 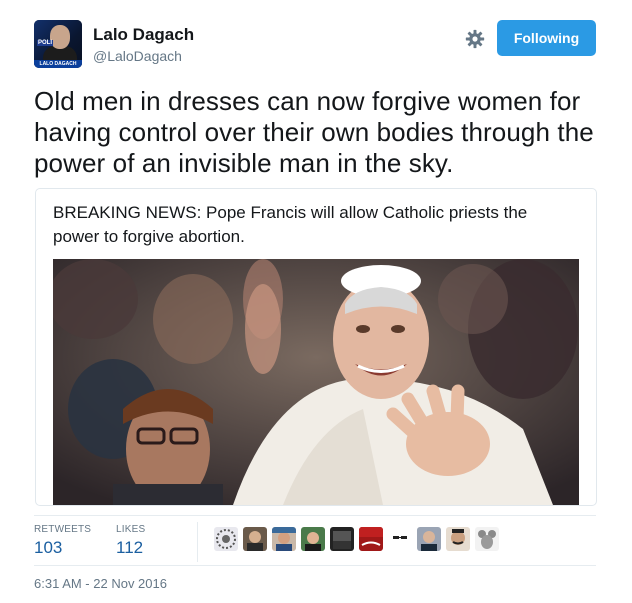 What do you see at coordinates (315, 565) in the screenshot?
I see `divider` at bounding box center [315, 565].